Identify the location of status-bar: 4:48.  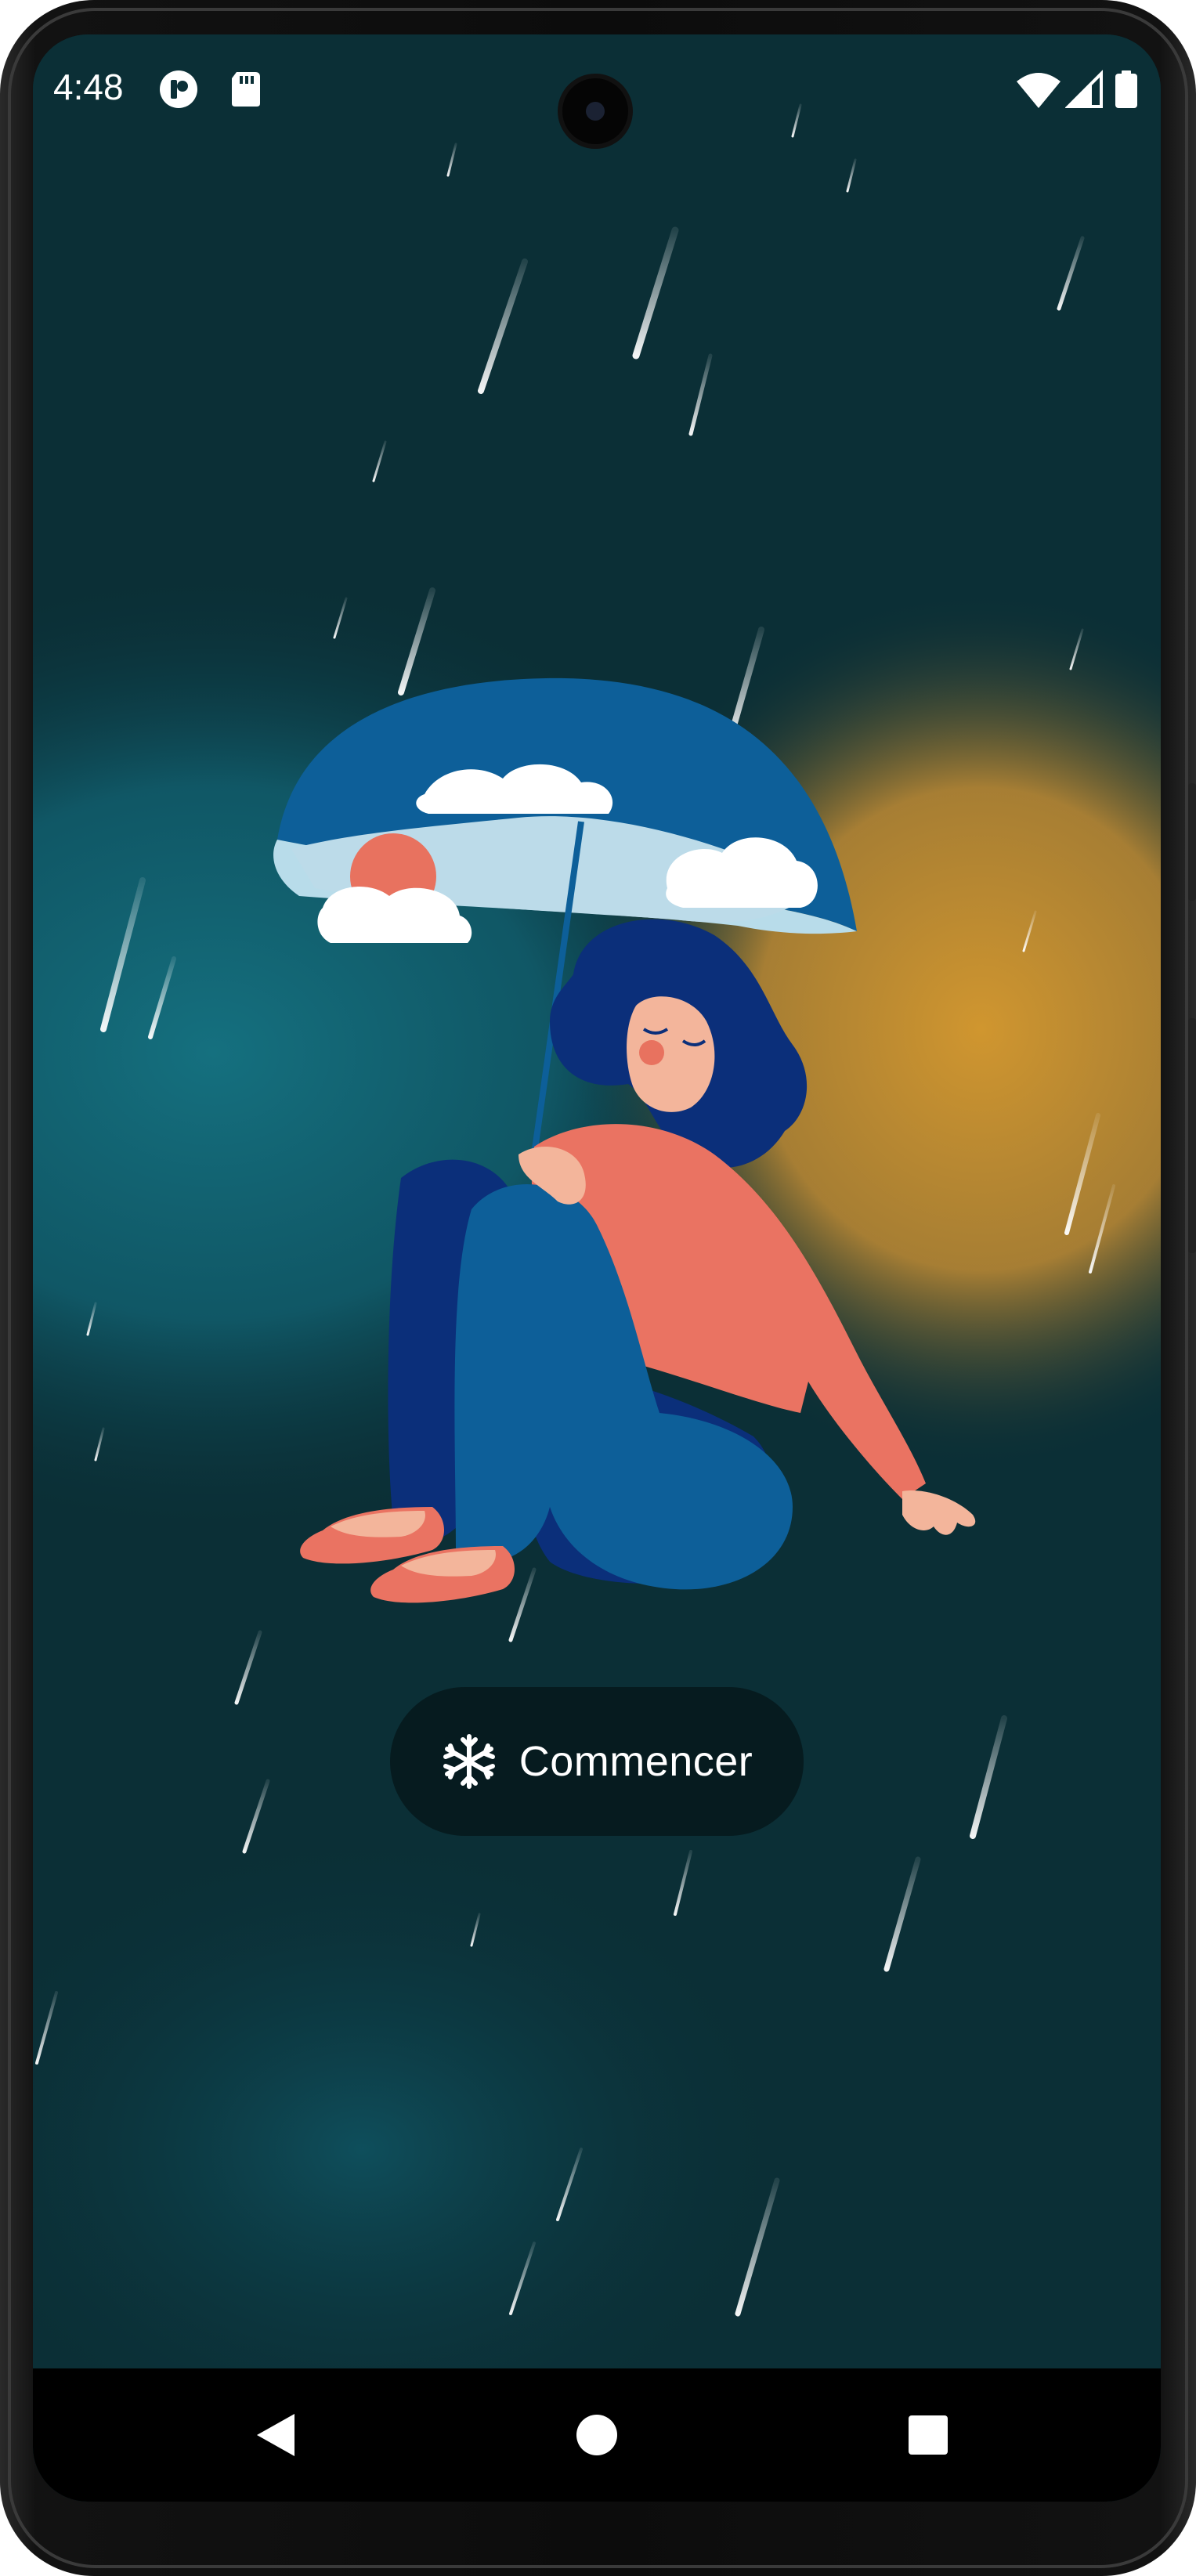
(597, 89).